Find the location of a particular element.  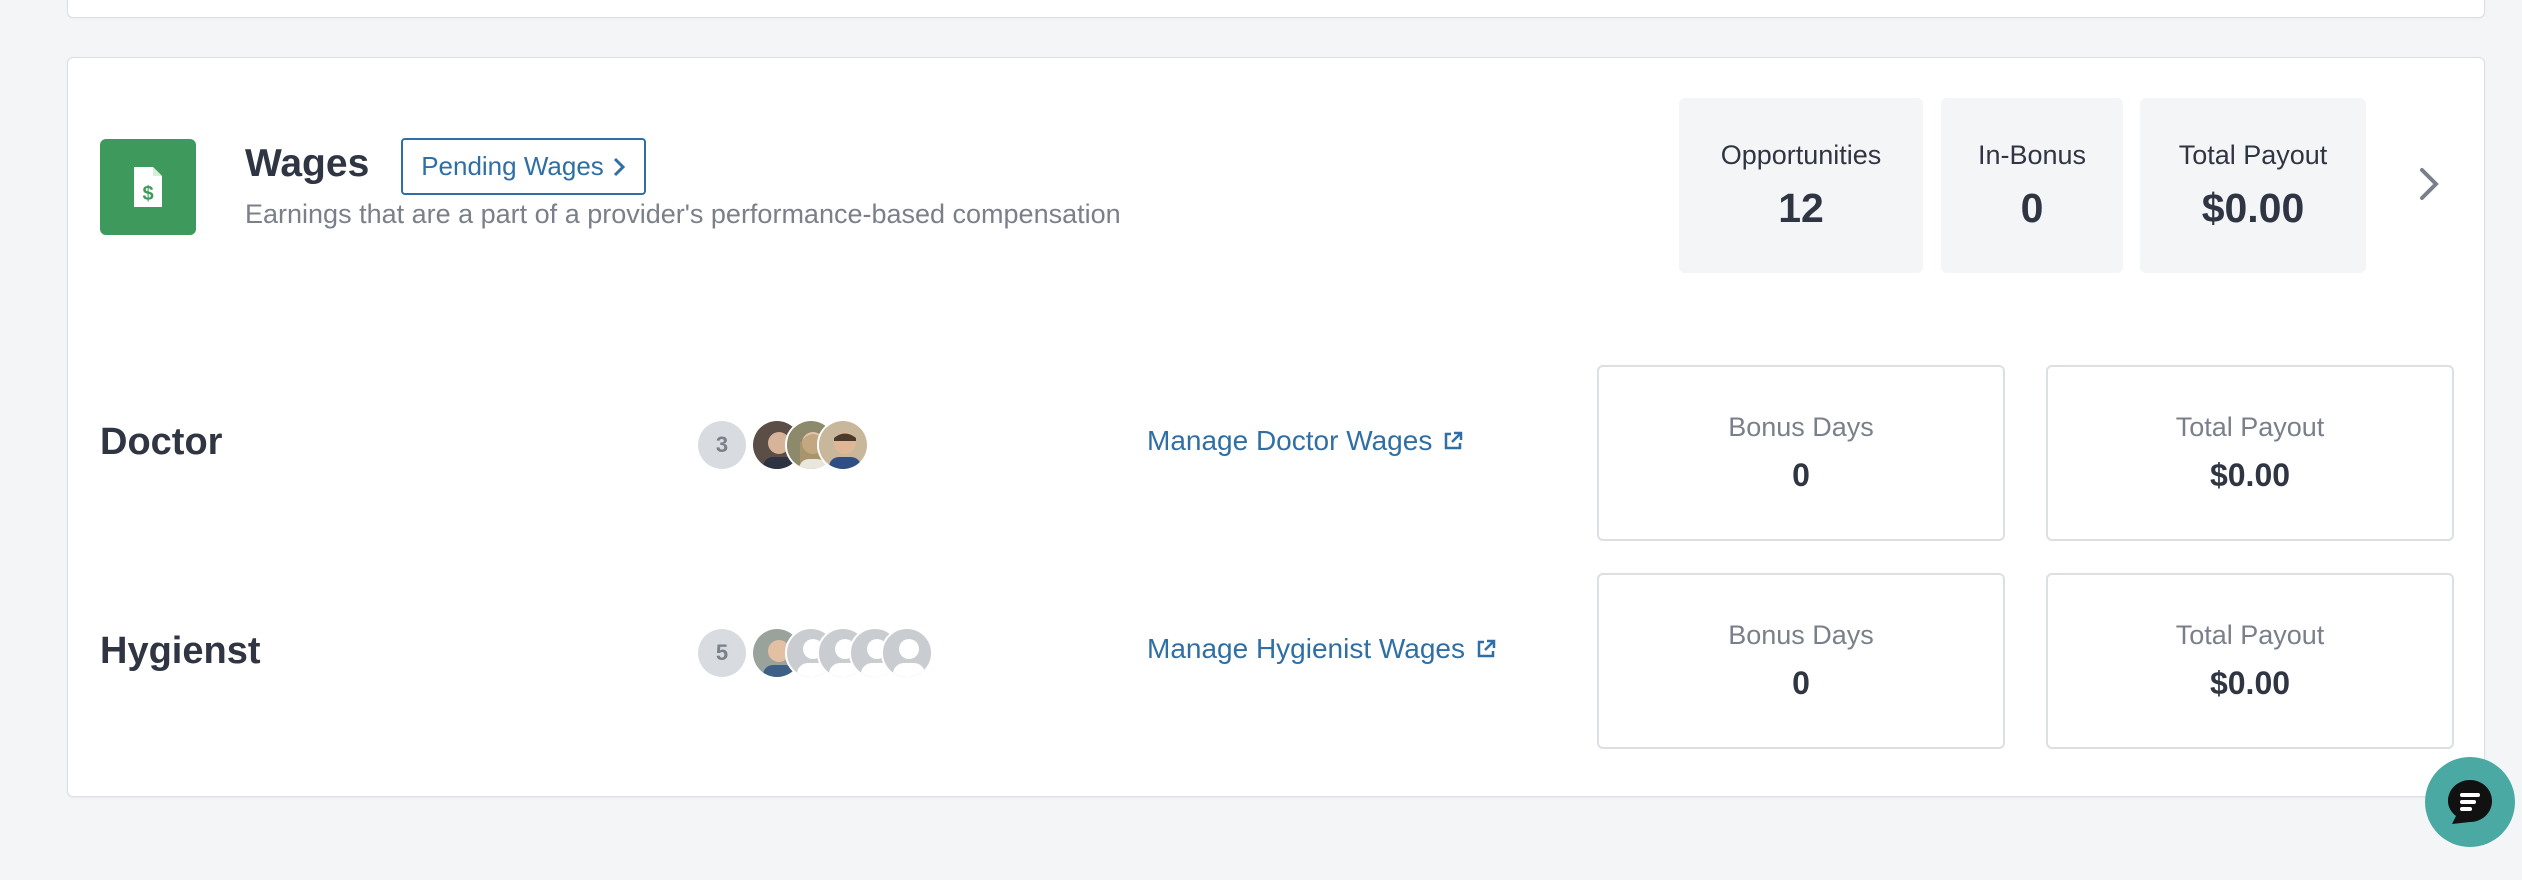

chevron-right-icon is located at coordinates (619, 166).